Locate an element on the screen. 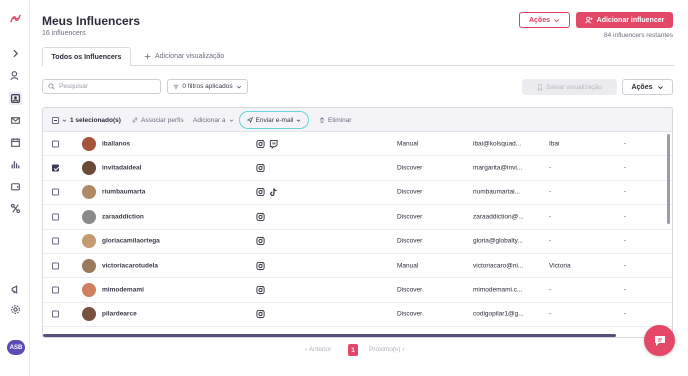 The image size is (688, 376). bookmark-icon is located at coordinates (540, 87).